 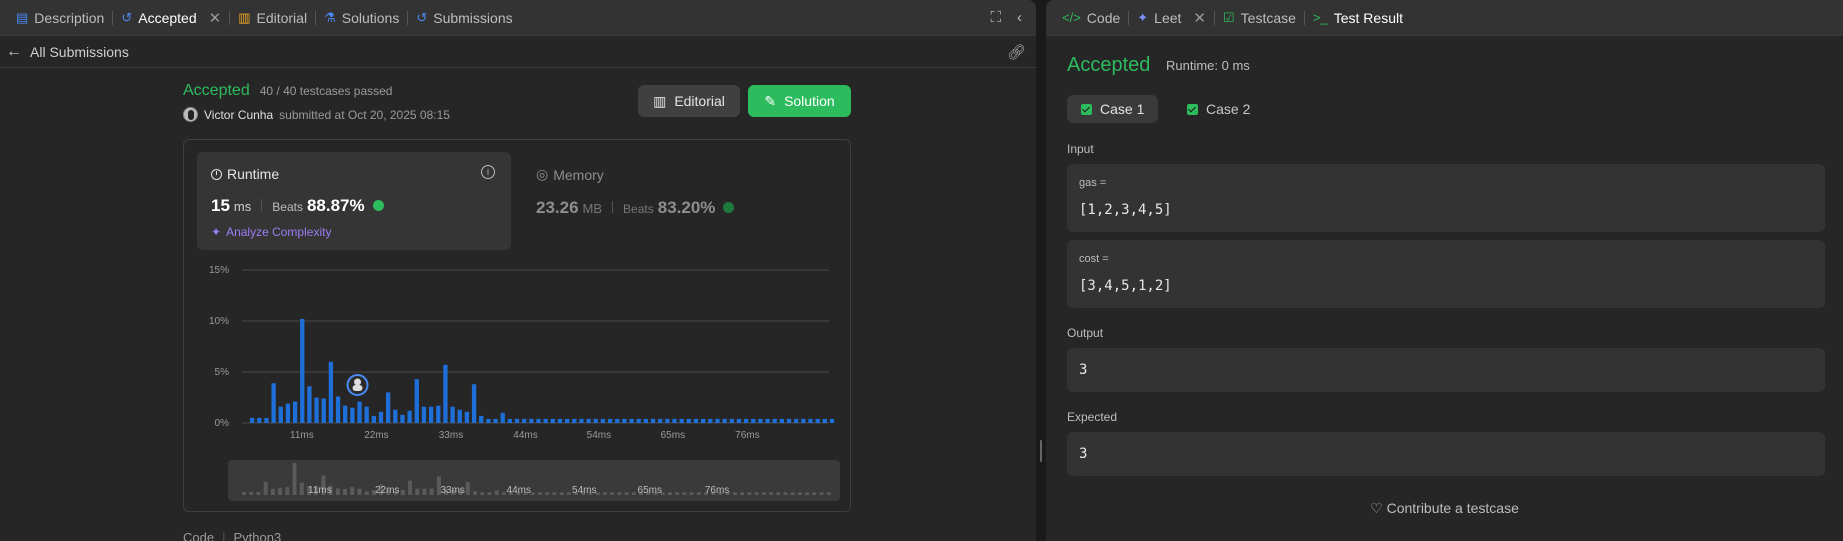 I want to click on tabbar-actions: ⛶ ‹, so click(x=1013, y=17).